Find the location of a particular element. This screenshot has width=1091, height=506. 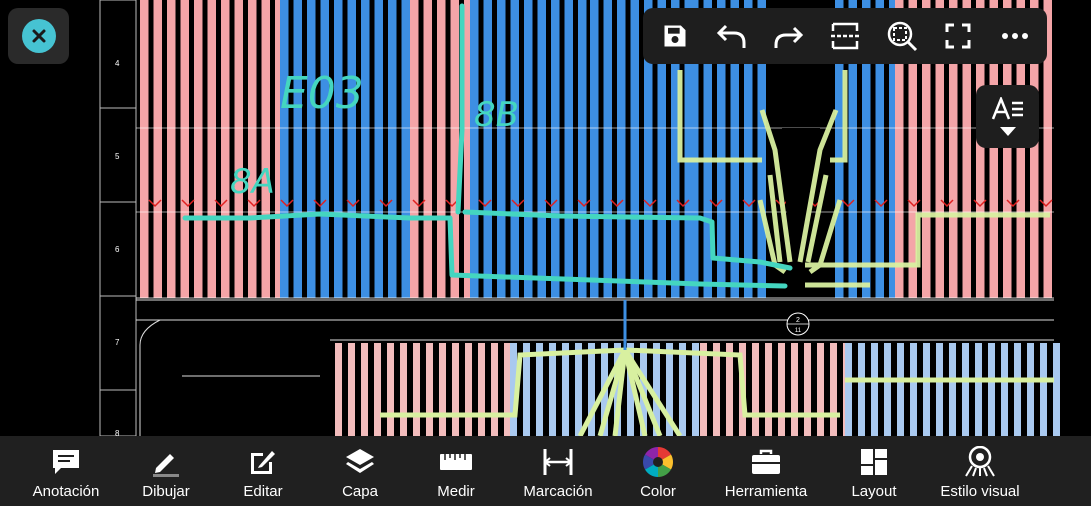

edit-button: Editar is located at coordinates (263, 471).